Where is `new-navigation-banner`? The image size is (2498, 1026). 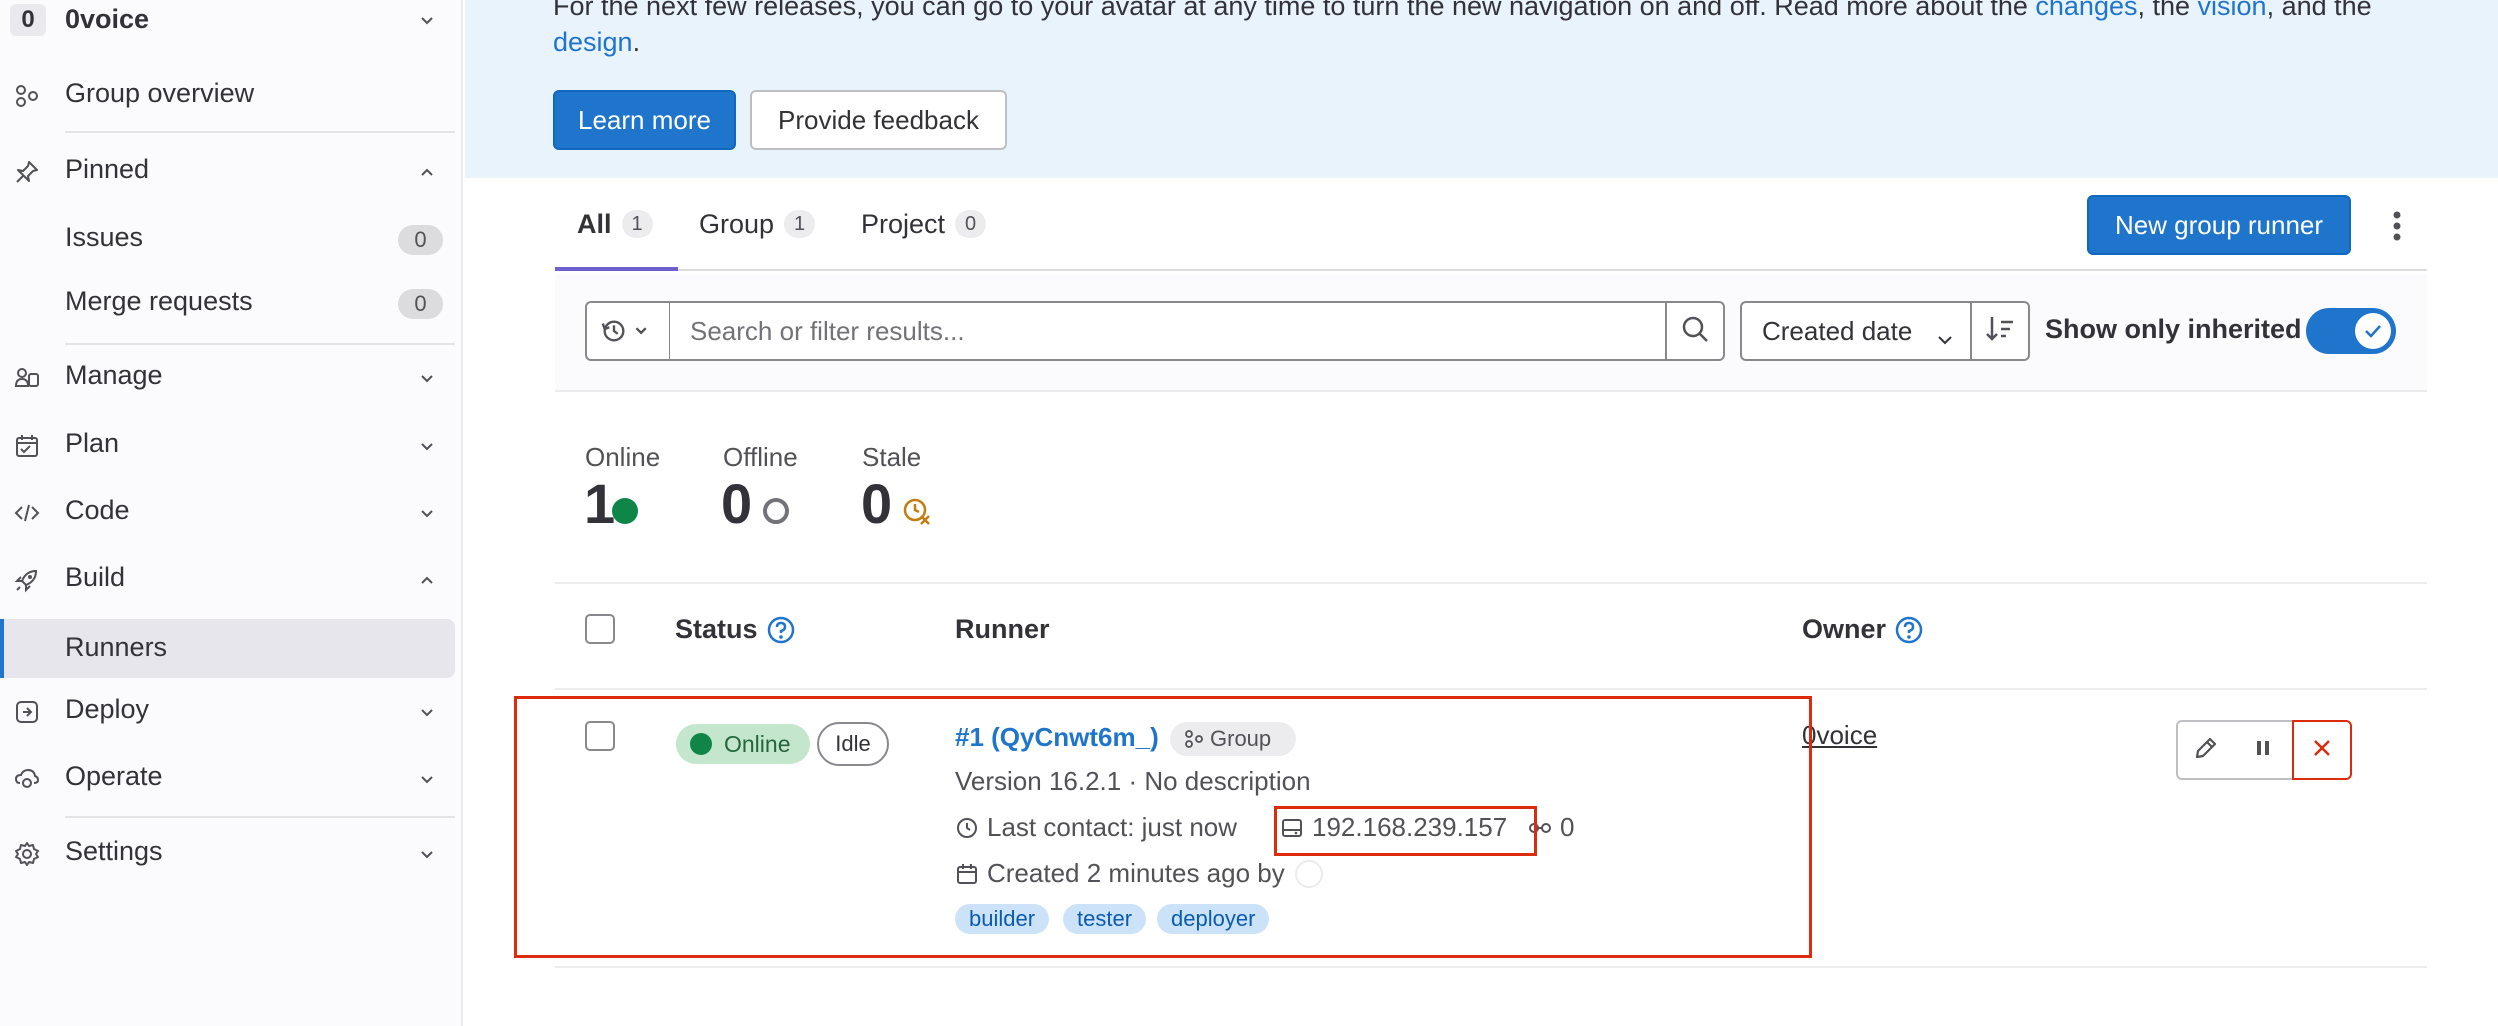 new-navigation-banner is located at coordinates (1481, 89).